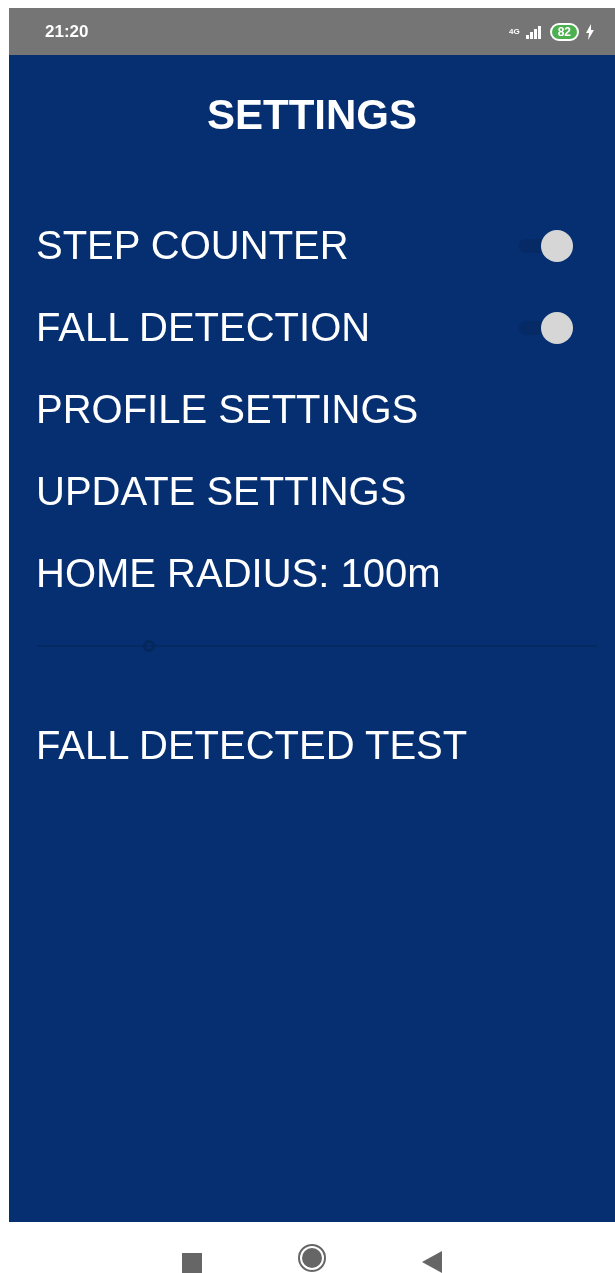  I want to click on setting-label: FALL DETECTION, so click(203, 327).